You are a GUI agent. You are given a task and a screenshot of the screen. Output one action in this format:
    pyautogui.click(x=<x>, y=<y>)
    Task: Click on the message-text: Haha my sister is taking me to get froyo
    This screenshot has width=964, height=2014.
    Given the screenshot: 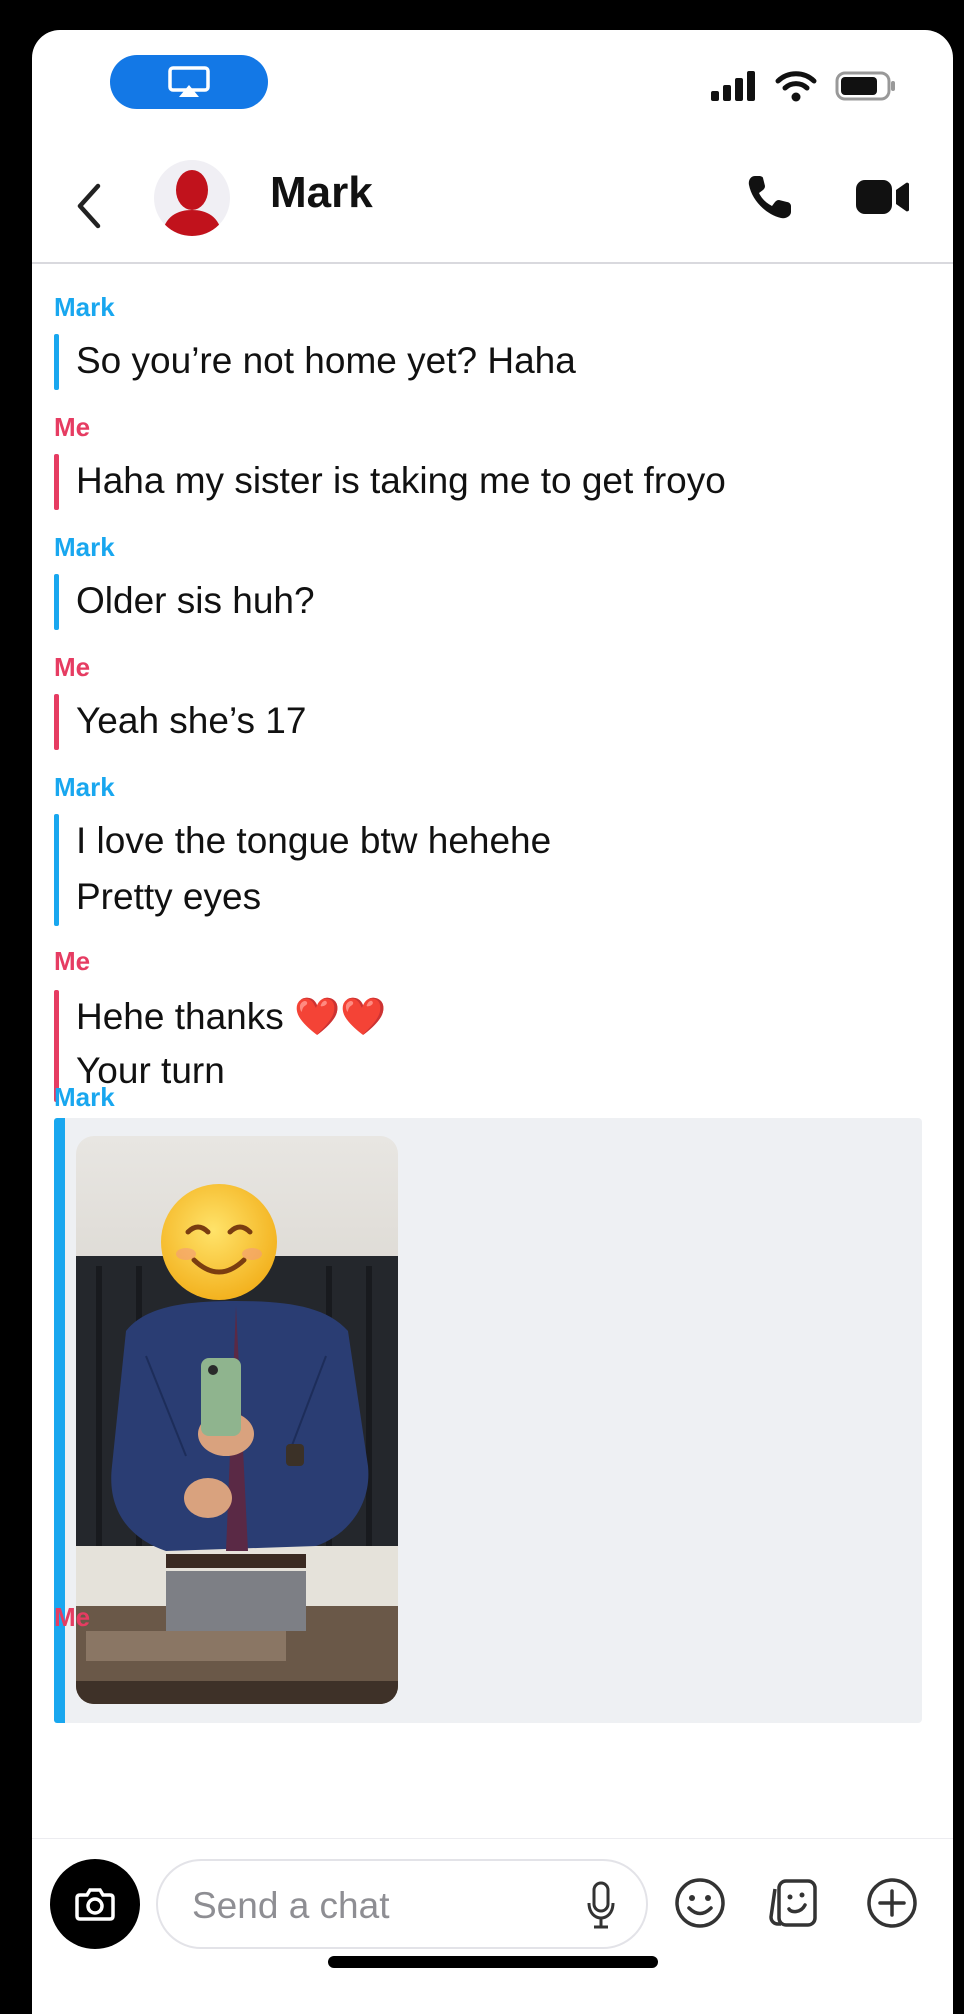 What is the action you would take?
    pyautogui.click(x=401, y=480)
    